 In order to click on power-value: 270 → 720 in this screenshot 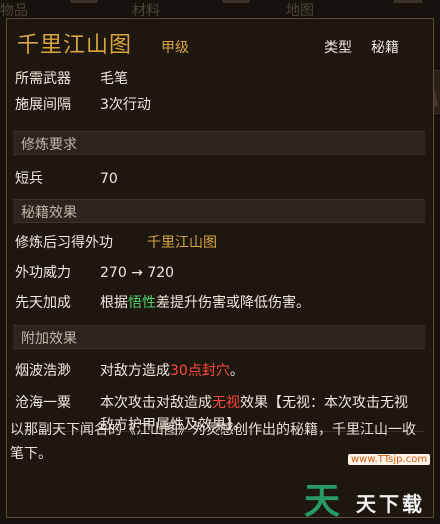, I will do `click(137, 273)`.